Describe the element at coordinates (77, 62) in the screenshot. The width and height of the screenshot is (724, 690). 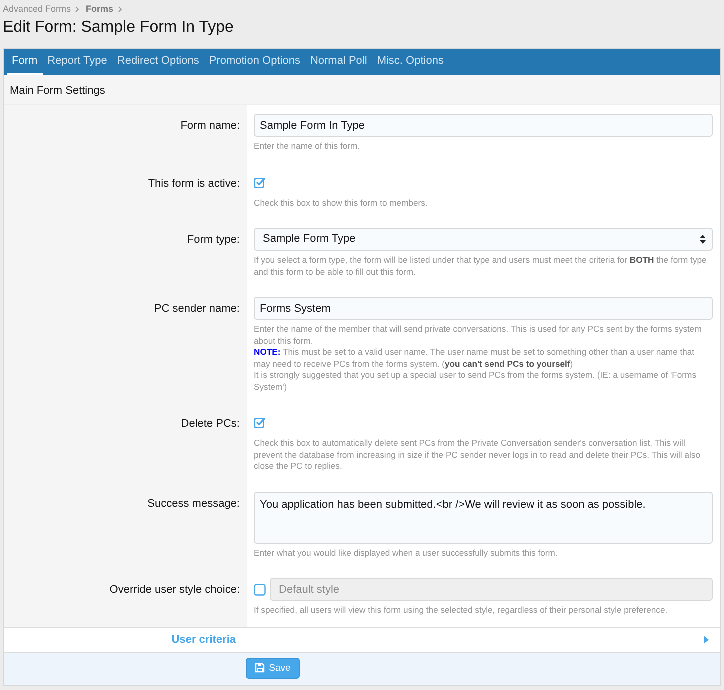
I see `tab: Report Type` at that location.